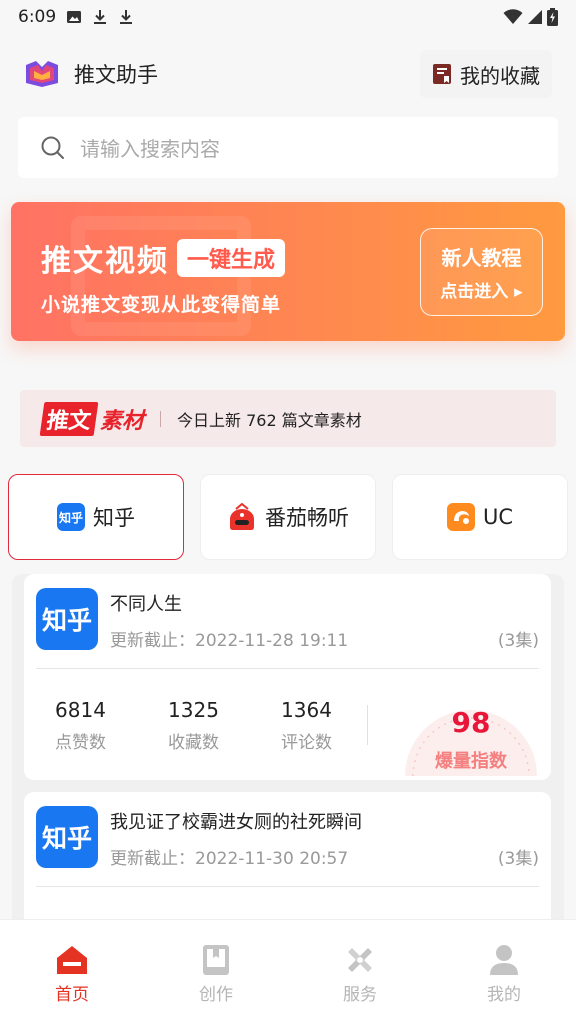 This screenshot has height=1024, width=576. I want to click on nav-service-label: 服务, so click(360, 995).